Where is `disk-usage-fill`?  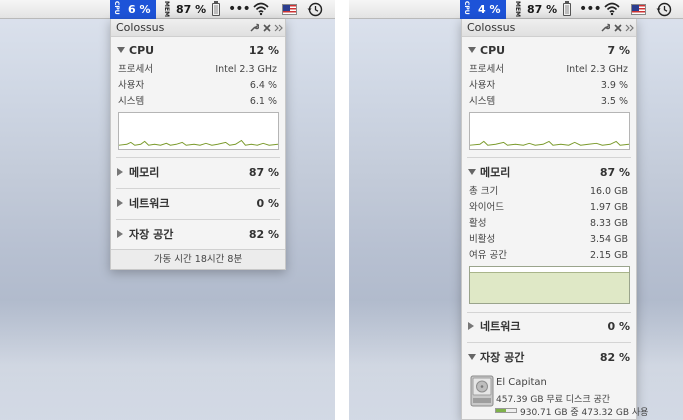
disk-usage-fill is located at coordinates (501, 410).